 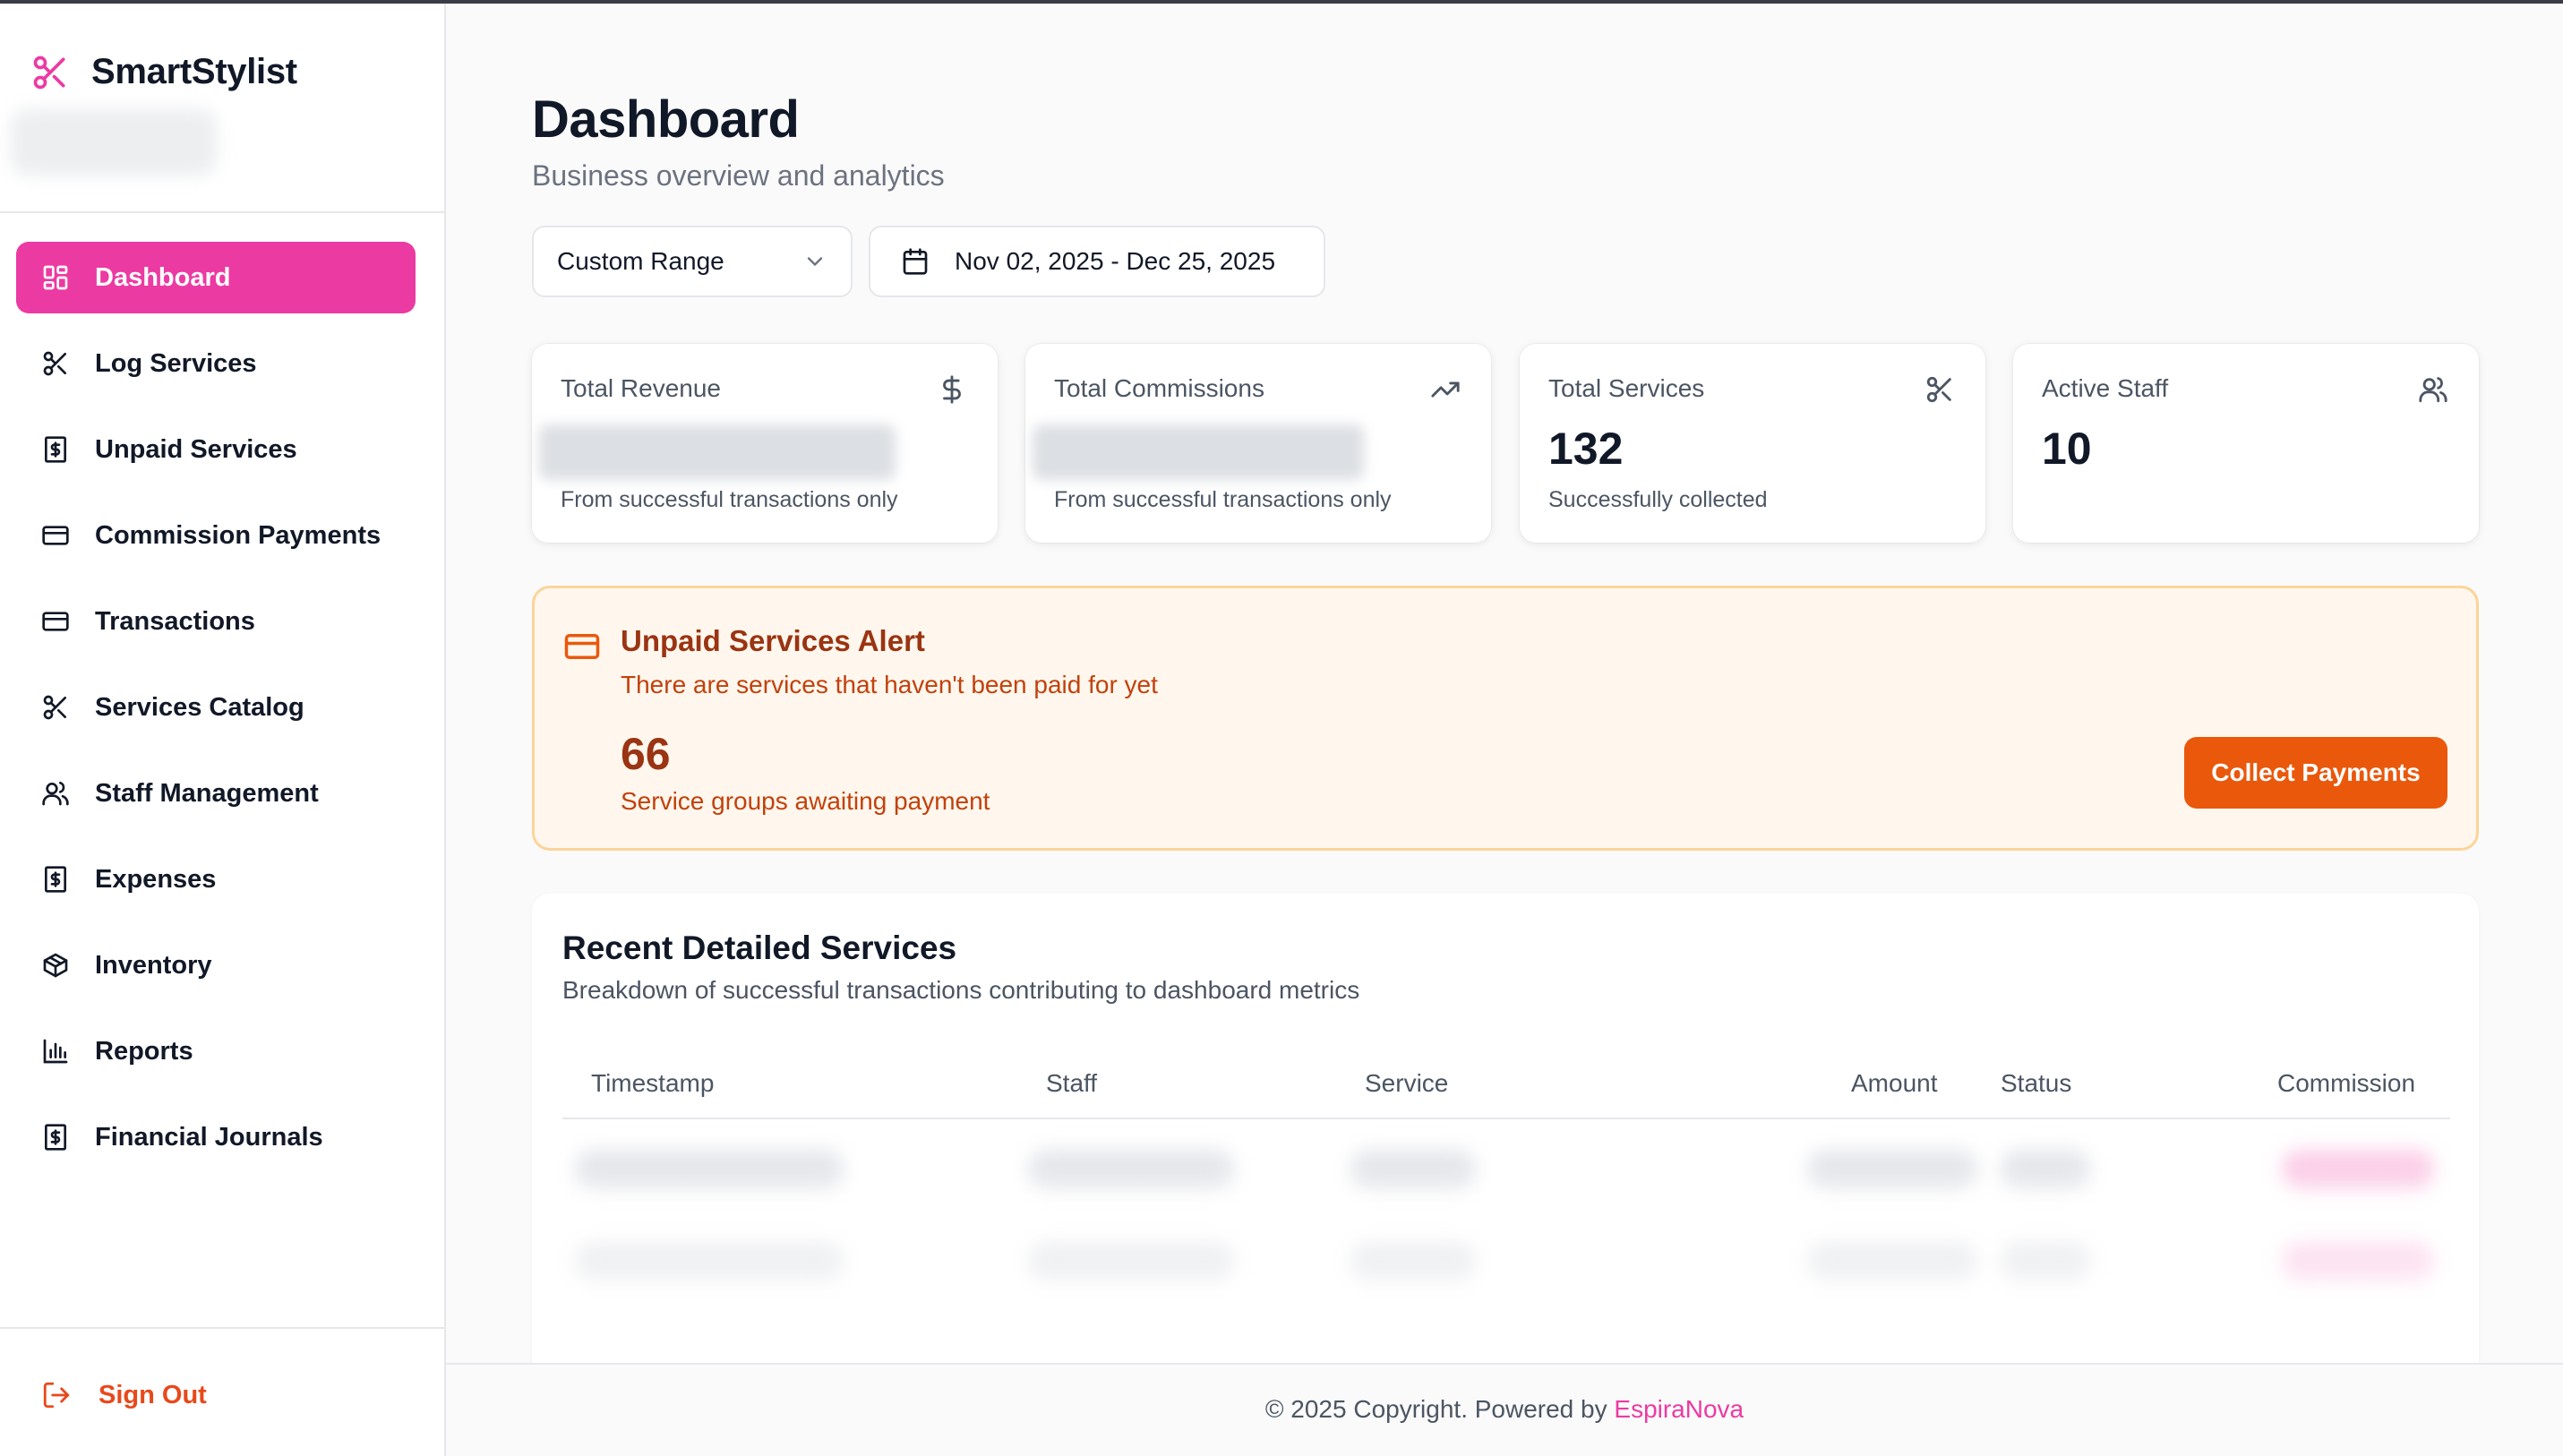 What do you see at coordinates (1439, 1409) in the screenshot?
I see `copyright-text: © 2025 Copyright. Powered by` at bounding box center [1439, 1409].